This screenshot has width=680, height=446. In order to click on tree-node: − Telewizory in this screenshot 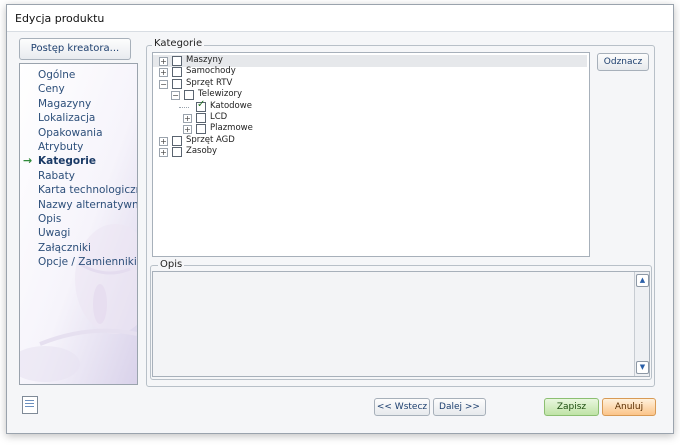, I will do `click(370, 95)`.